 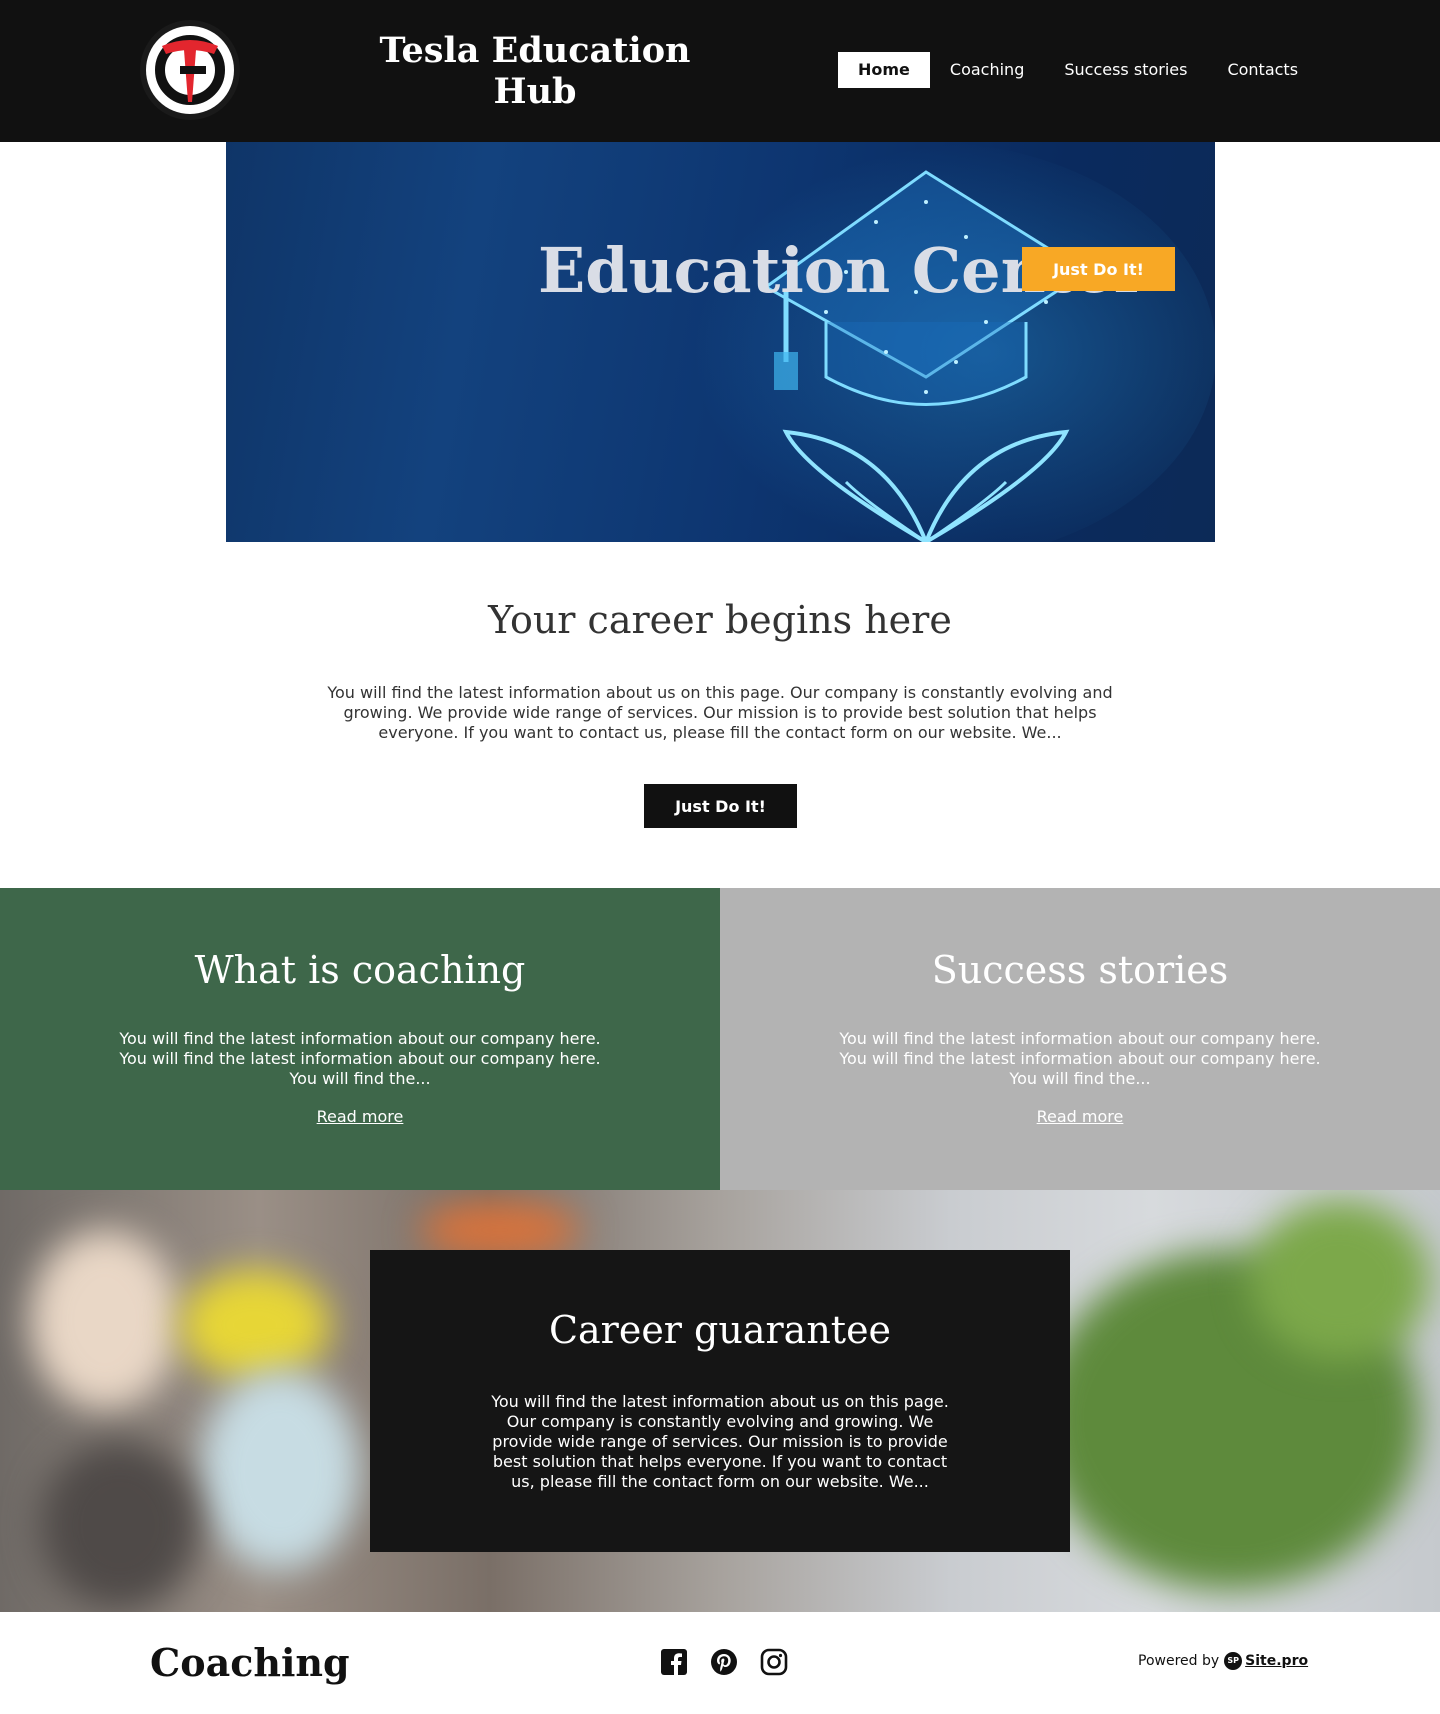 I want to click on powered-by: Powered by SP Site.pro, so click(x=1223, y=1661).